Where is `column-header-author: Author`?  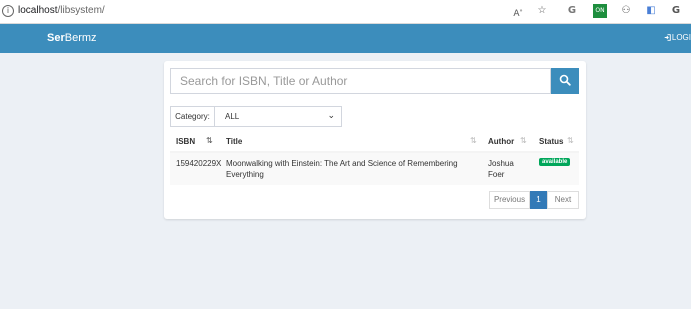 column-header-author: Author is located at coordinates (501, 141).